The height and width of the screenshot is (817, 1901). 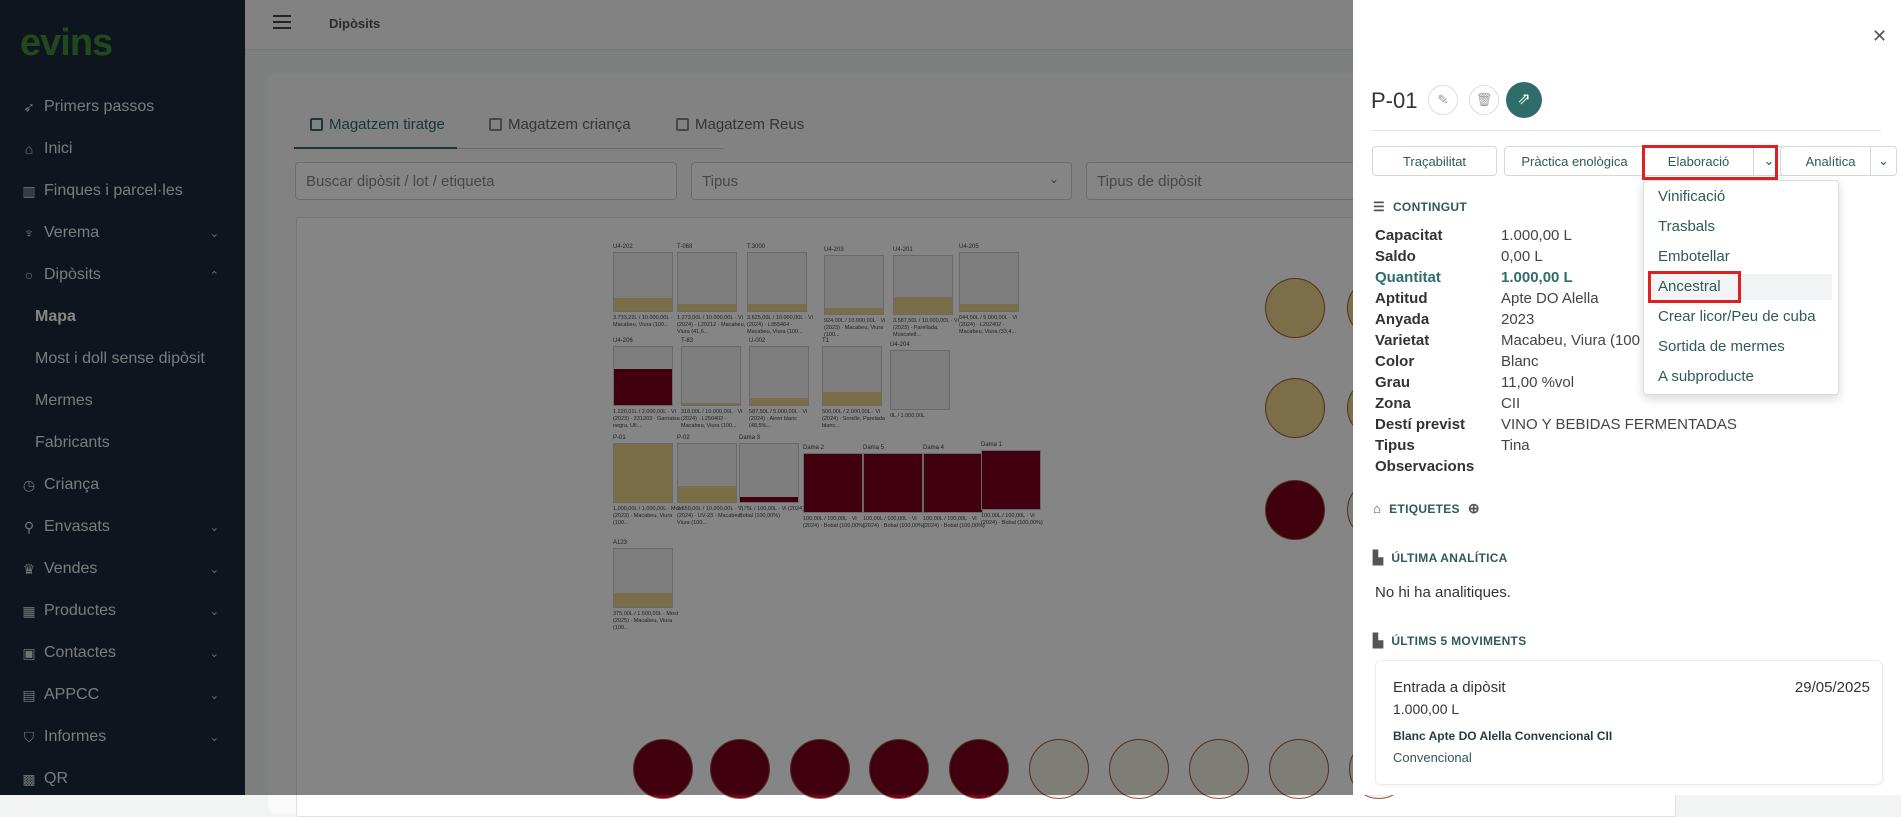 I want to click on no-analitiques-text: No hi ha analitiques., so click(x=1443, y=592).